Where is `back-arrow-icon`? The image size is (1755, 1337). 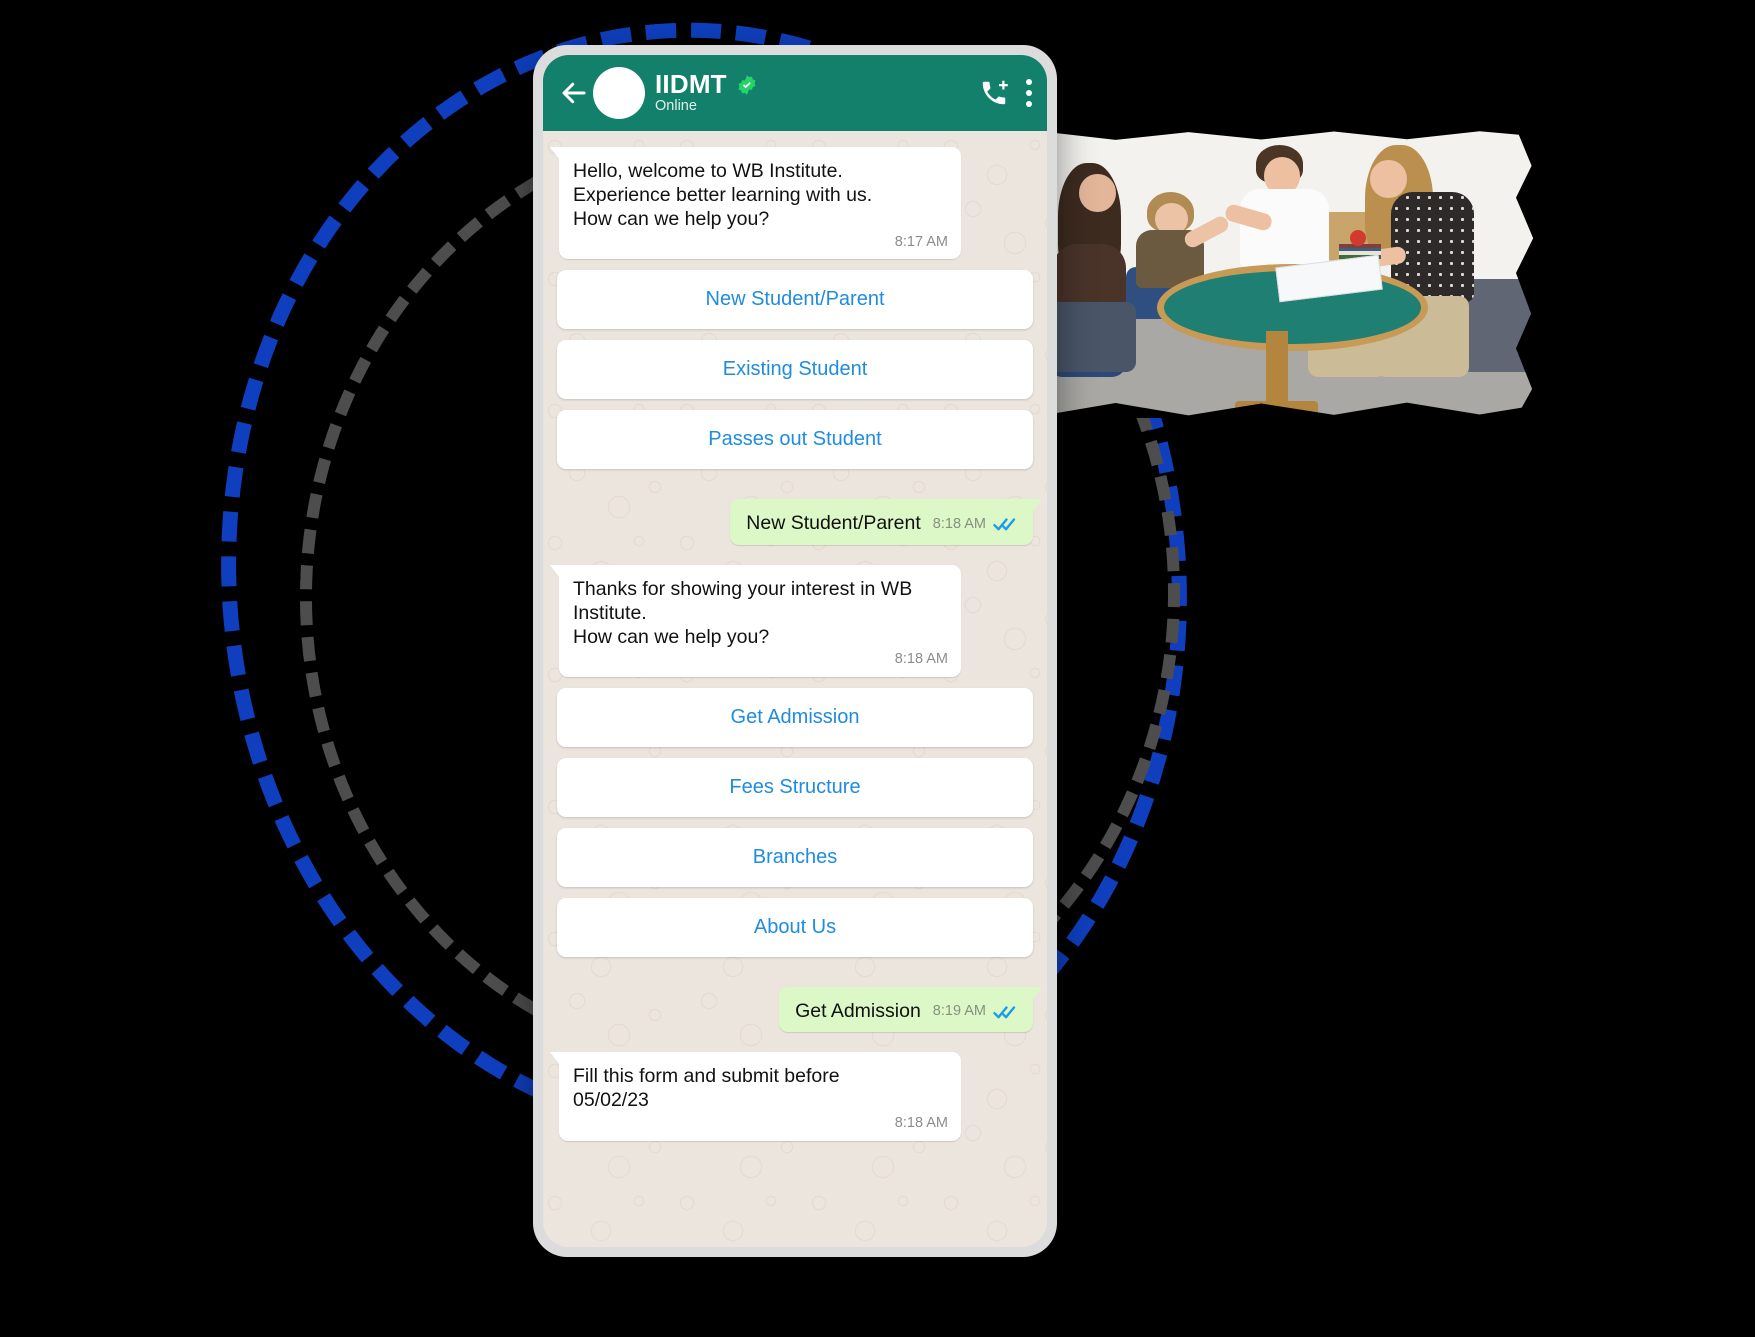 back-arrow-icon is located at coordinates (574, 93).